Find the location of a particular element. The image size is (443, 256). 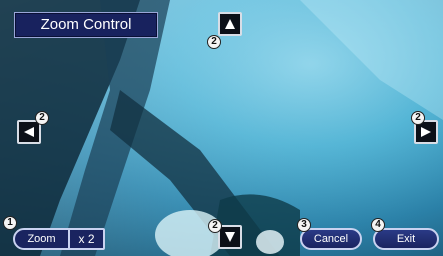

cancel-button: Cancel is located at coordinates (331, 239).